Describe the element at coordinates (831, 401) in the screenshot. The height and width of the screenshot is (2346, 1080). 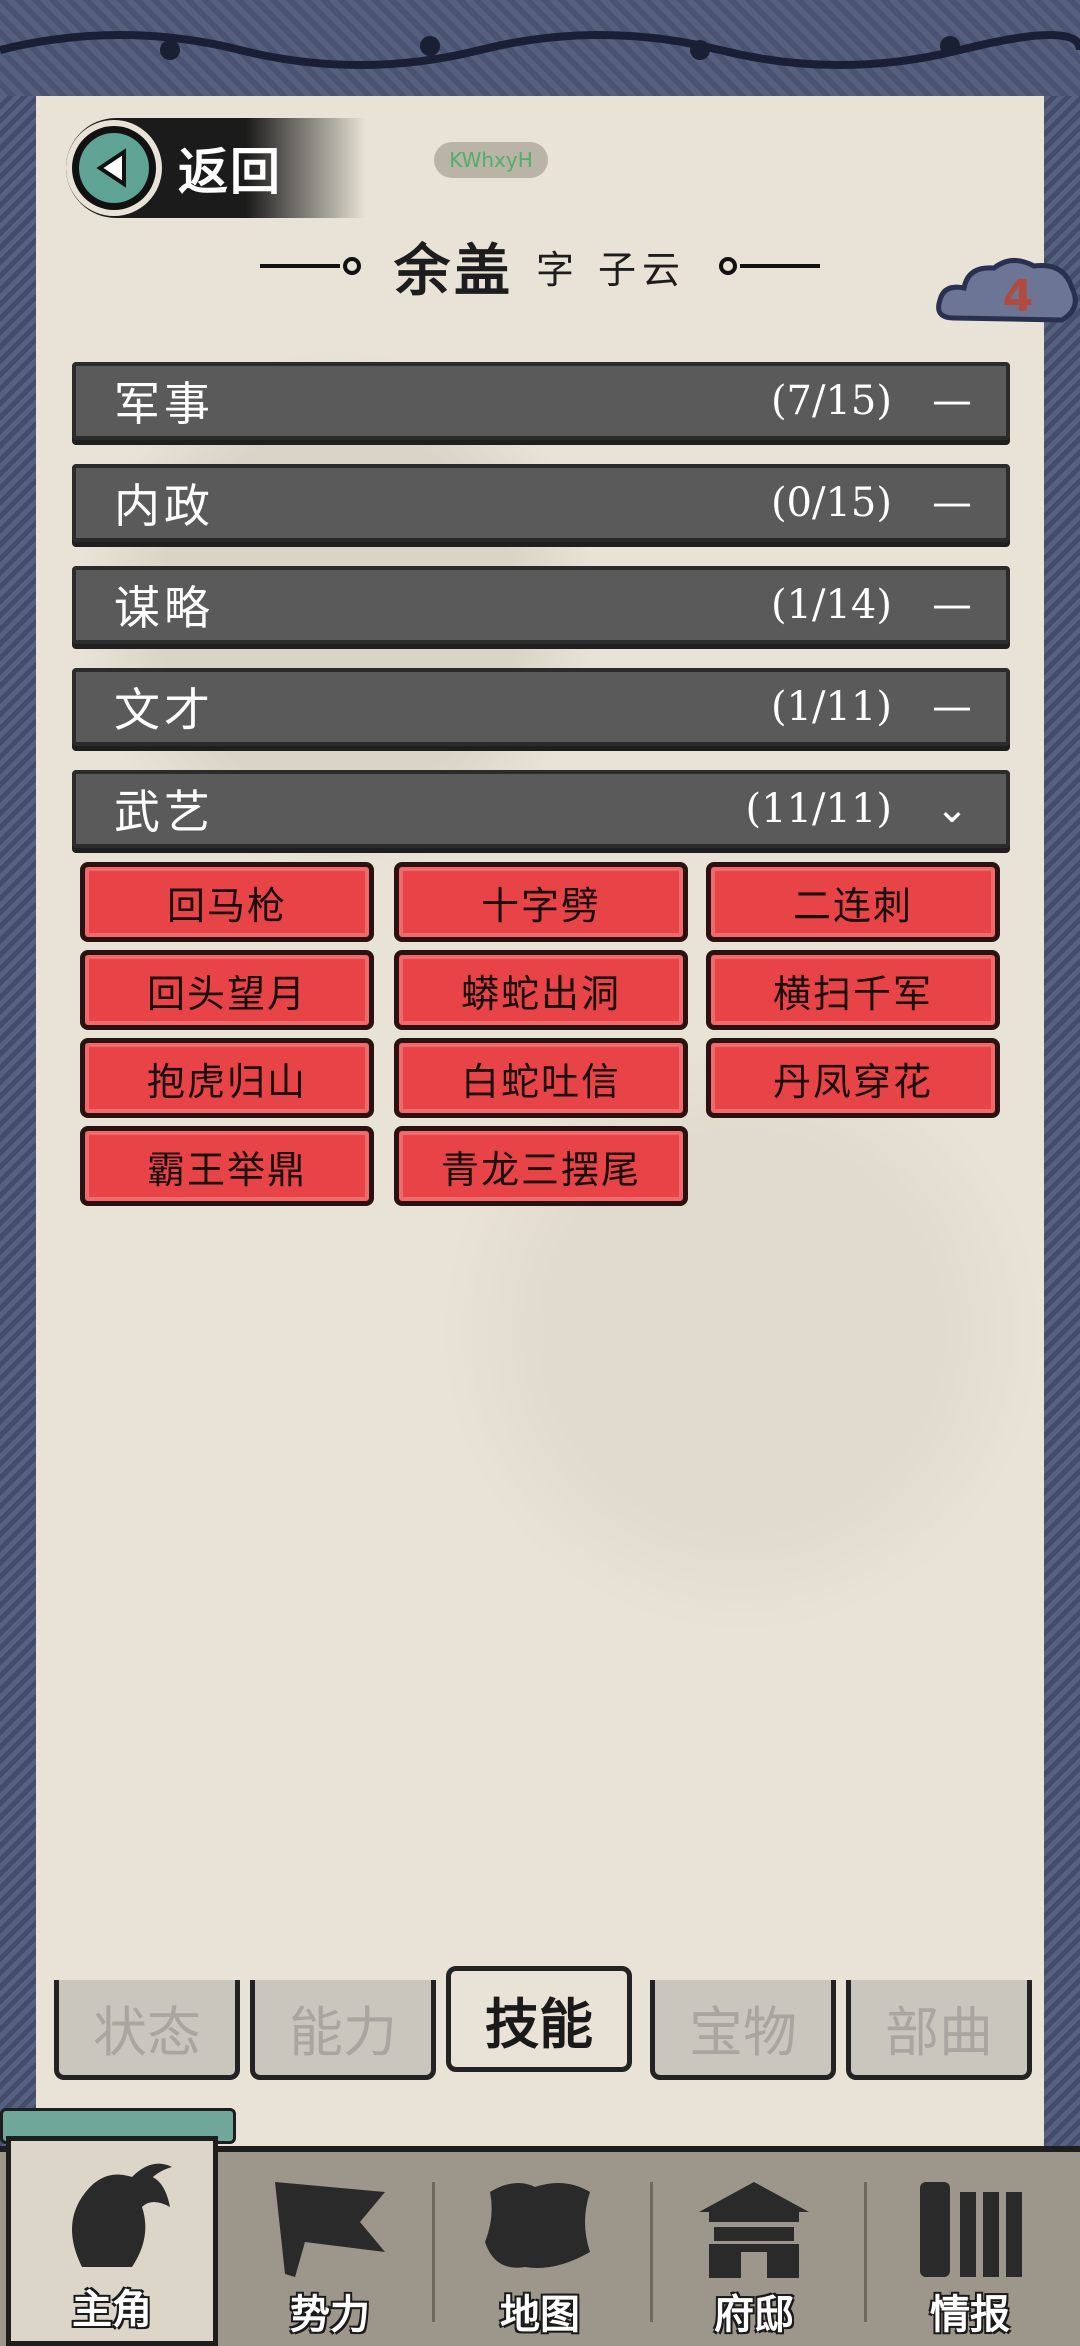
I see `category-count: (7/15)` at that location.